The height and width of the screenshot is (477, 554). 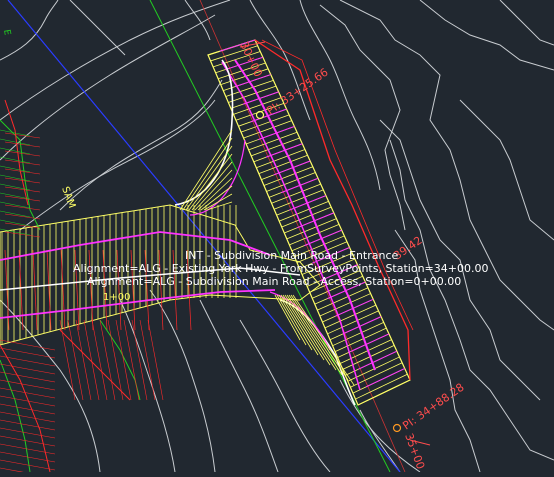 What do you see at coordinates (251, 59) in the screenshot?
I see `station-label-top: 30+00` at bounding box center [251, 59].